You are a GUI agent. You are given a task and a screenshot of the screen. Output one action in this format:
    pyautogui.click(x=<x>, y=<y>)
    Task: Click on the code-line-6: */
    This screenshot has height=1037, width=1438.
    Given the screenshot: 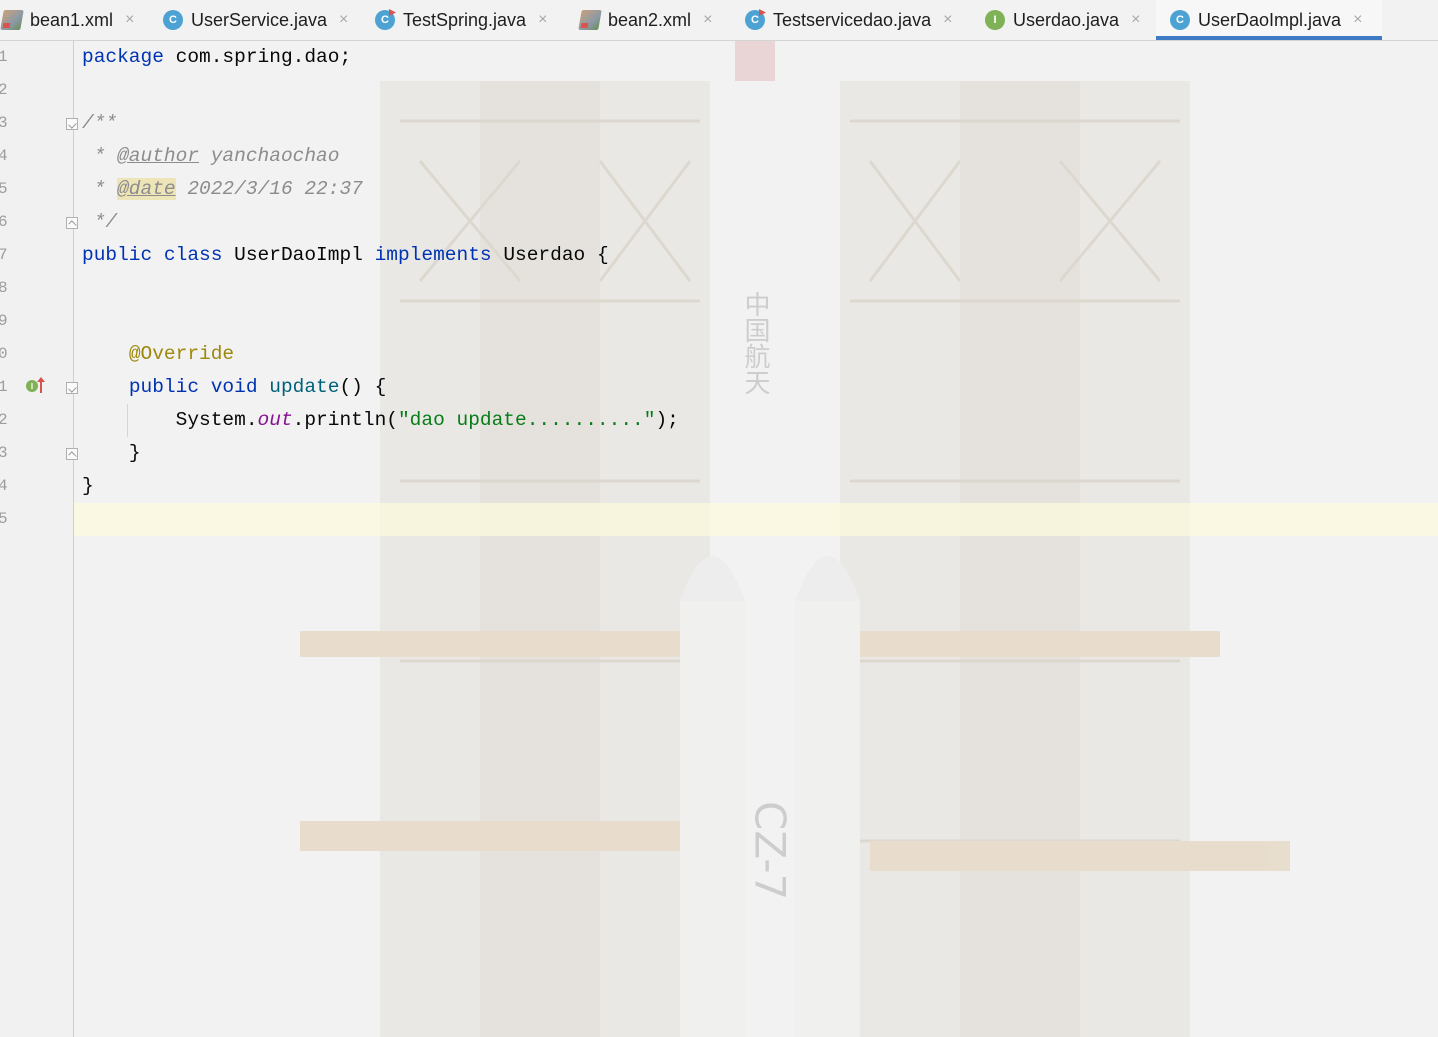 What is the action you would take?
    pyautogui.click(x=99, y=222)
    